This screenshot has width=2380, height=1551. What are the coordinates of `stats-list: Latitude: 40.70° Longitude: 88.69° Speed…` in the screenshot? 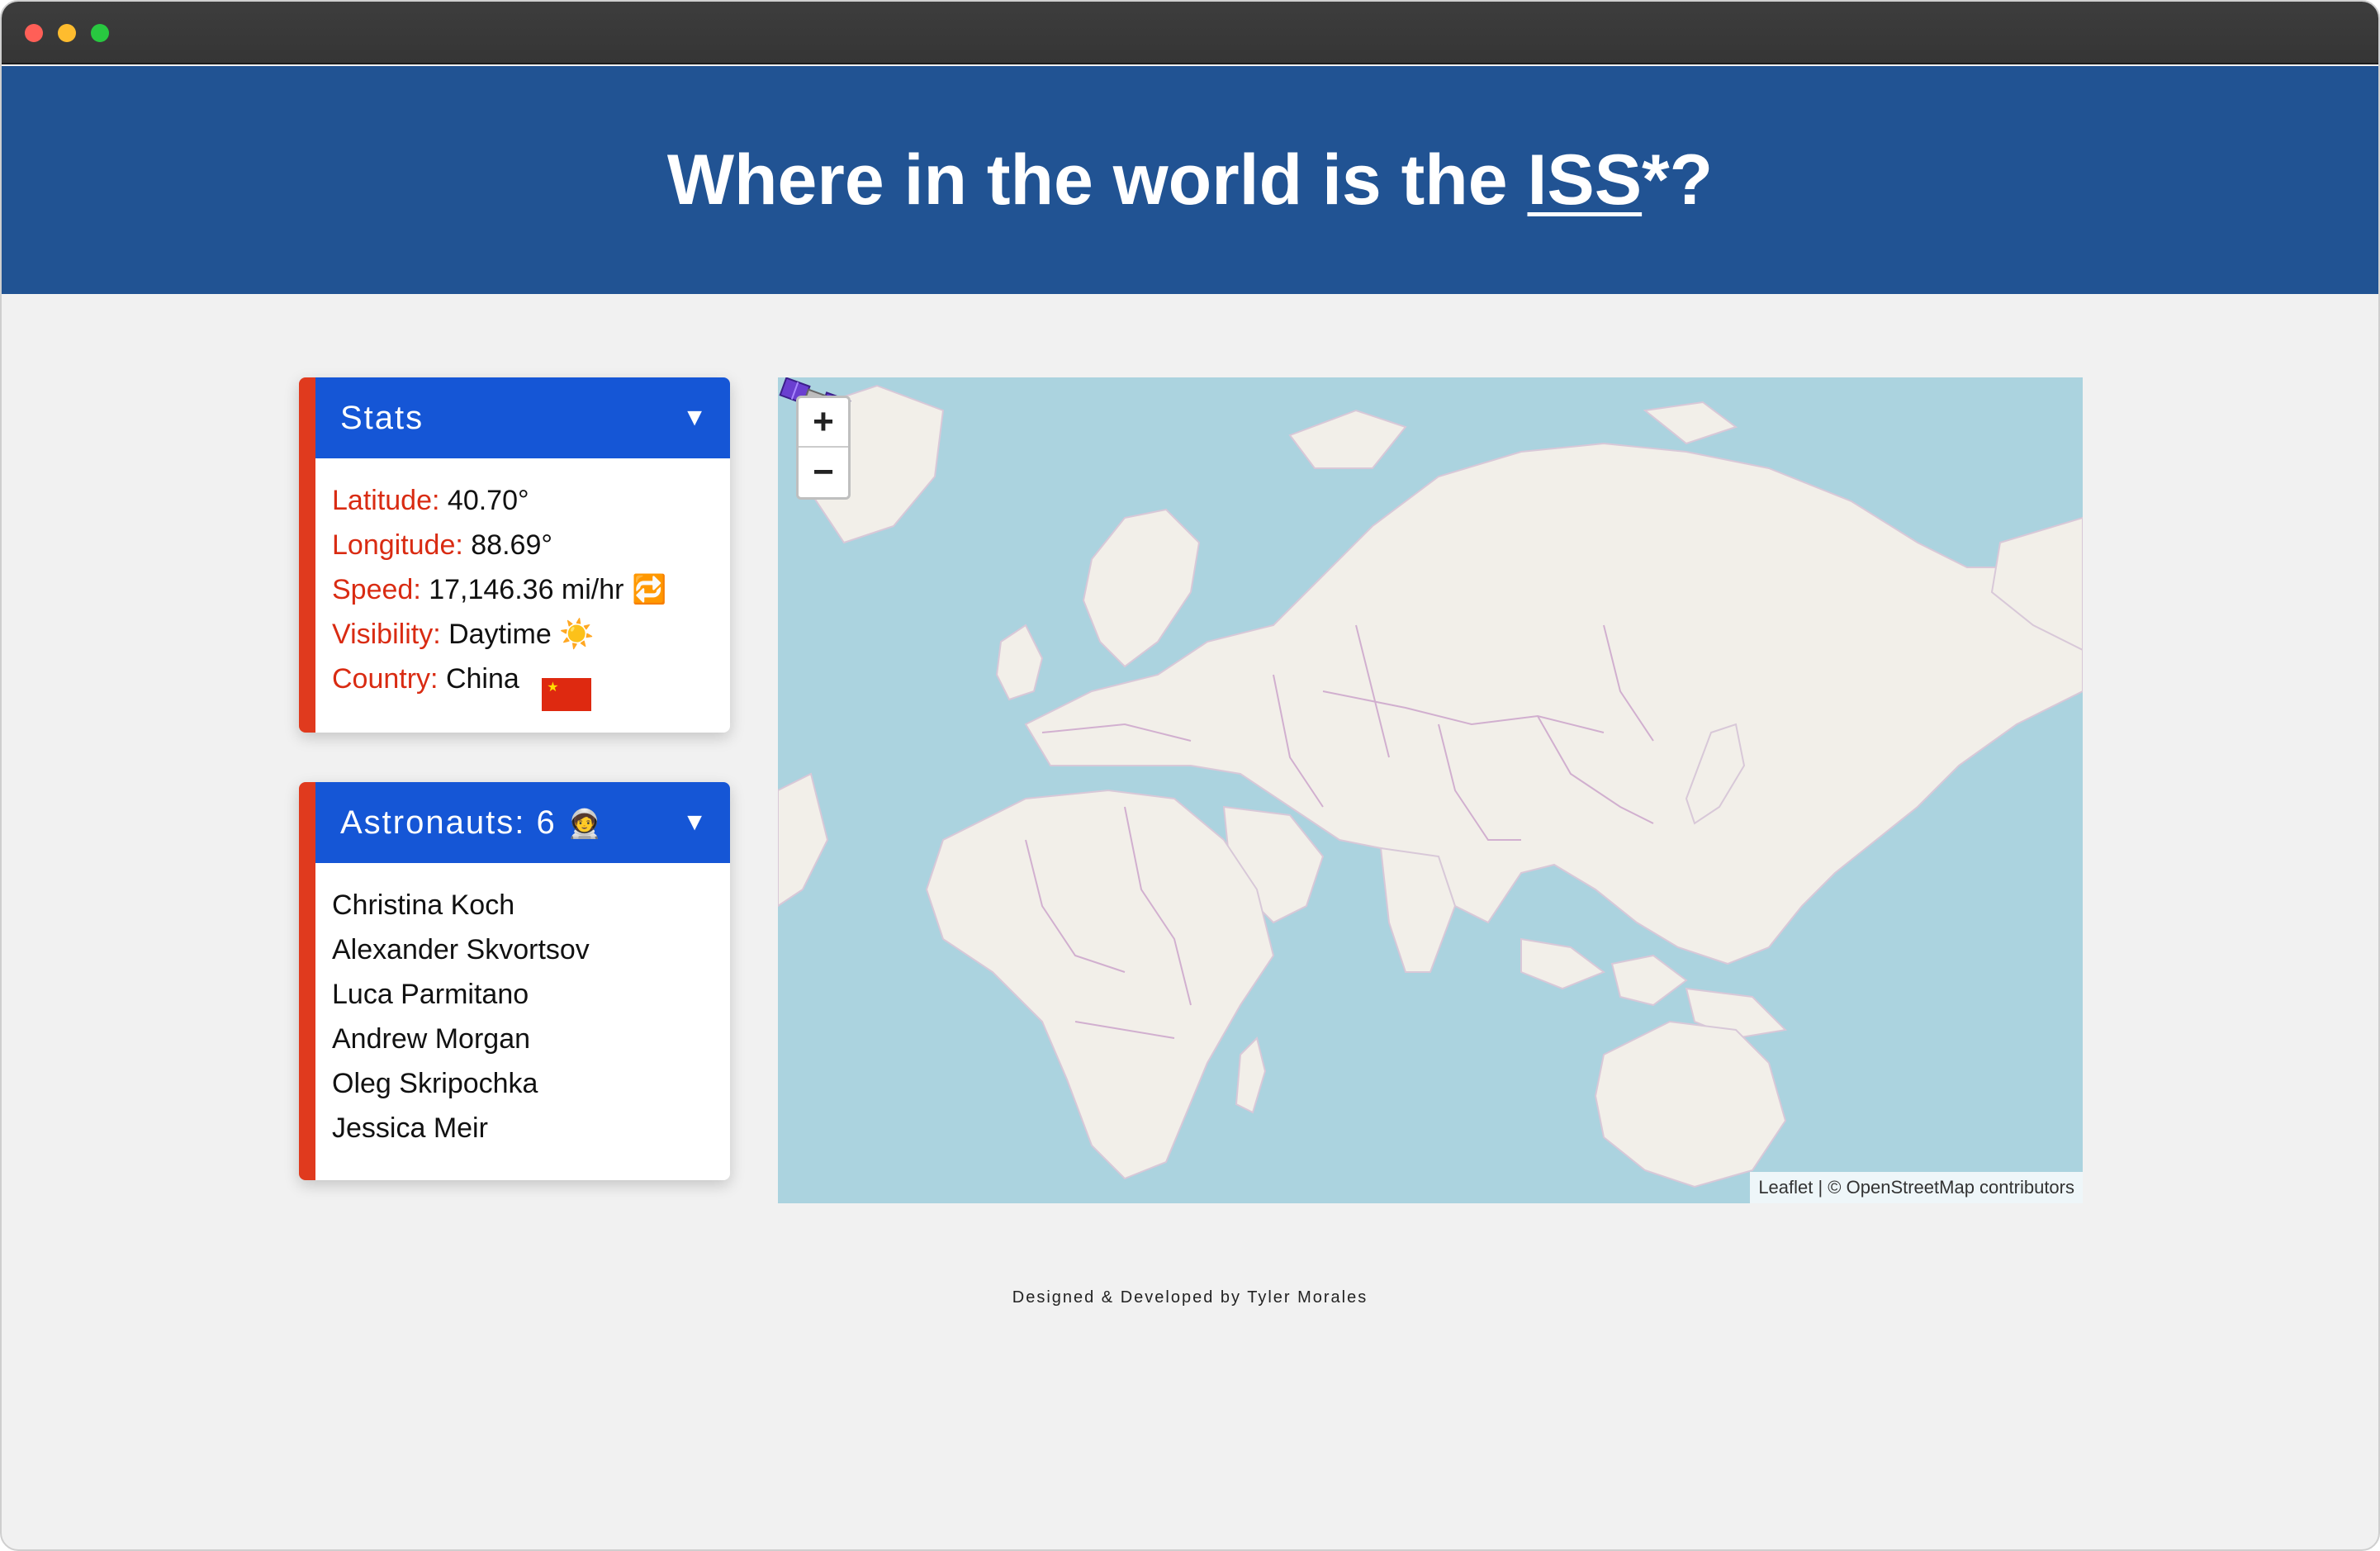 It's located at (522, 584).